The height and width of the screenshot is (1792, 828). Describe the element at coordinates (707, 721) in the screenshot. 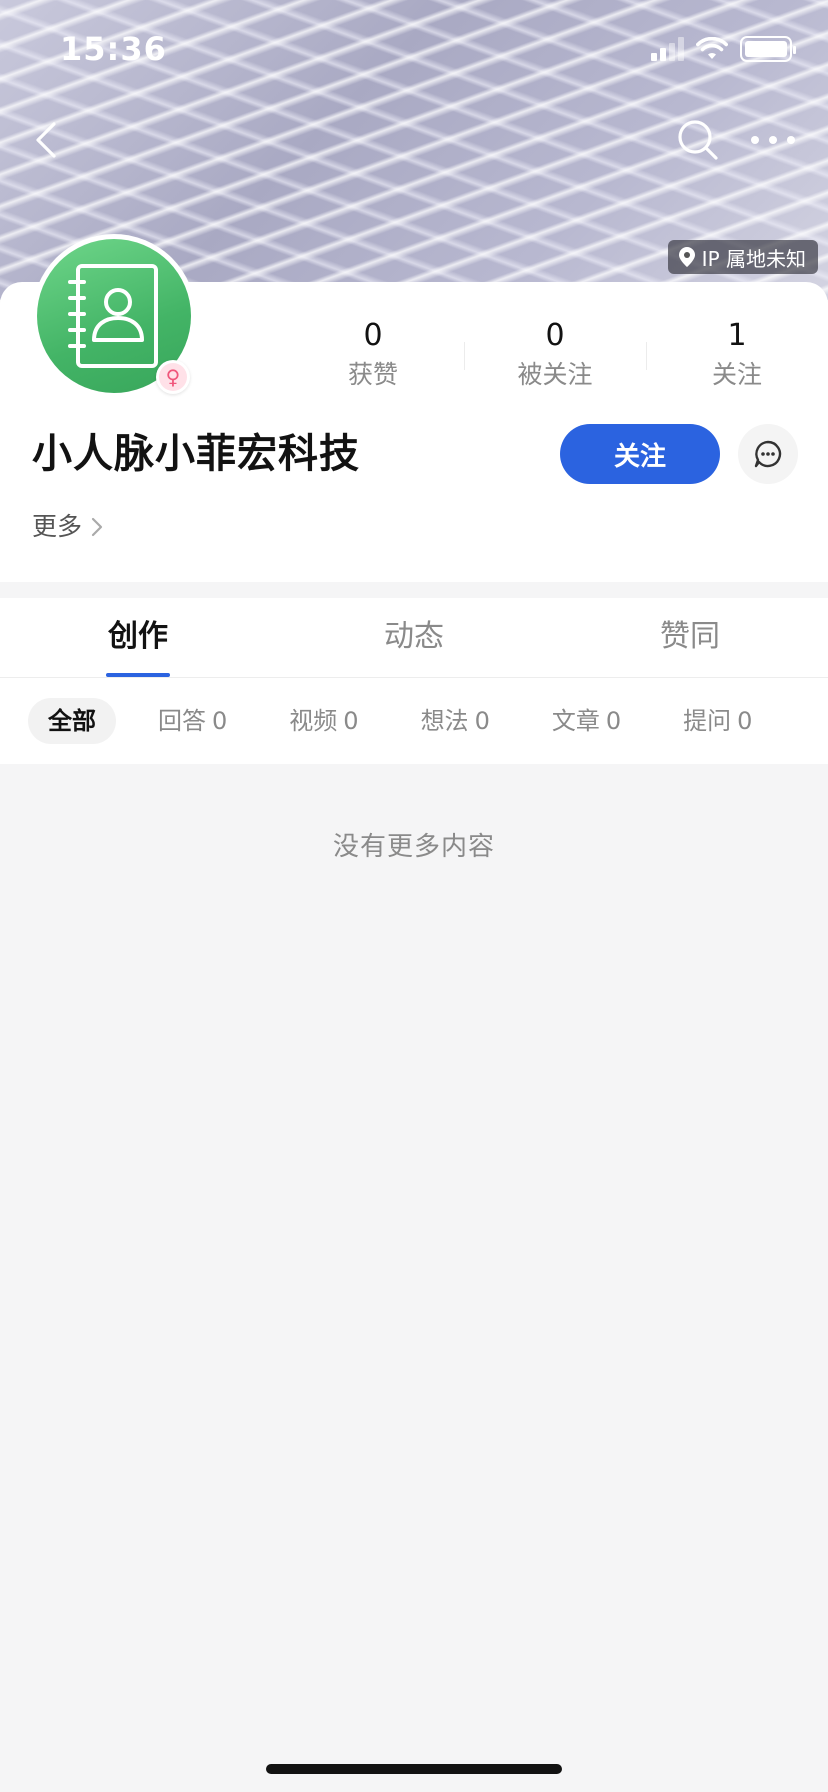

I see `filter-label: 提问` at that location.